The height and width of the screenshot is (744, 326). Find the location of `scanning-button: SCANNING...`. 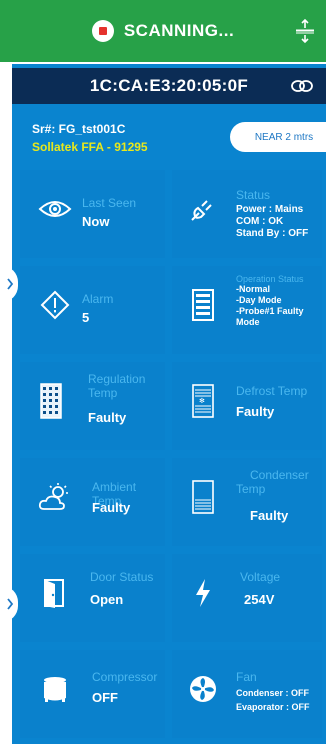

scanning-button: SCANNING... is located at coordinates (163, 31).